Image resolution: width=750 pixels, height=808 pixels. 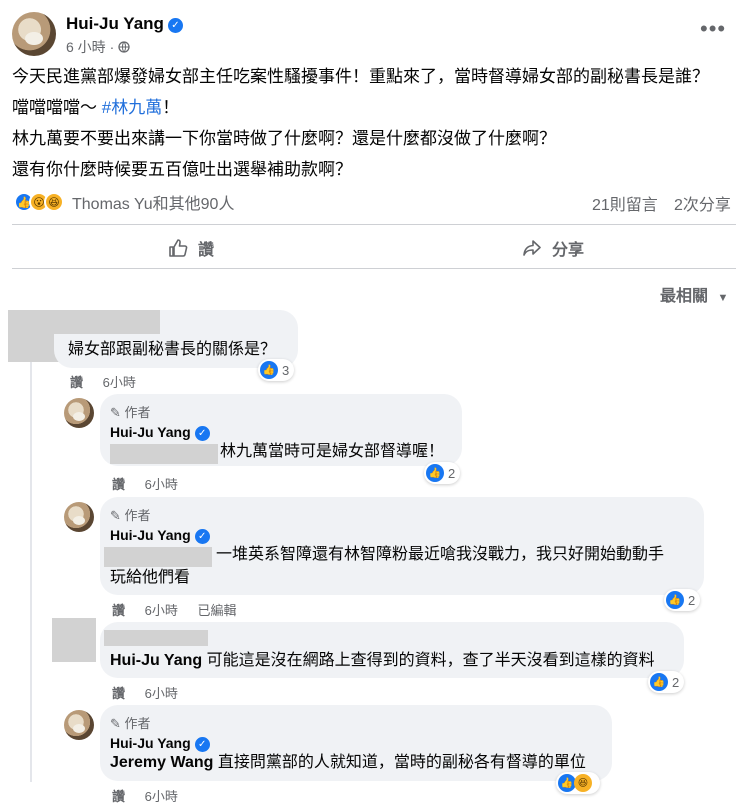 What do you see at coordinates (723, 298) in the screenshot?
I see `caret-down-icon: ▼` at bounding box center [723, 298].